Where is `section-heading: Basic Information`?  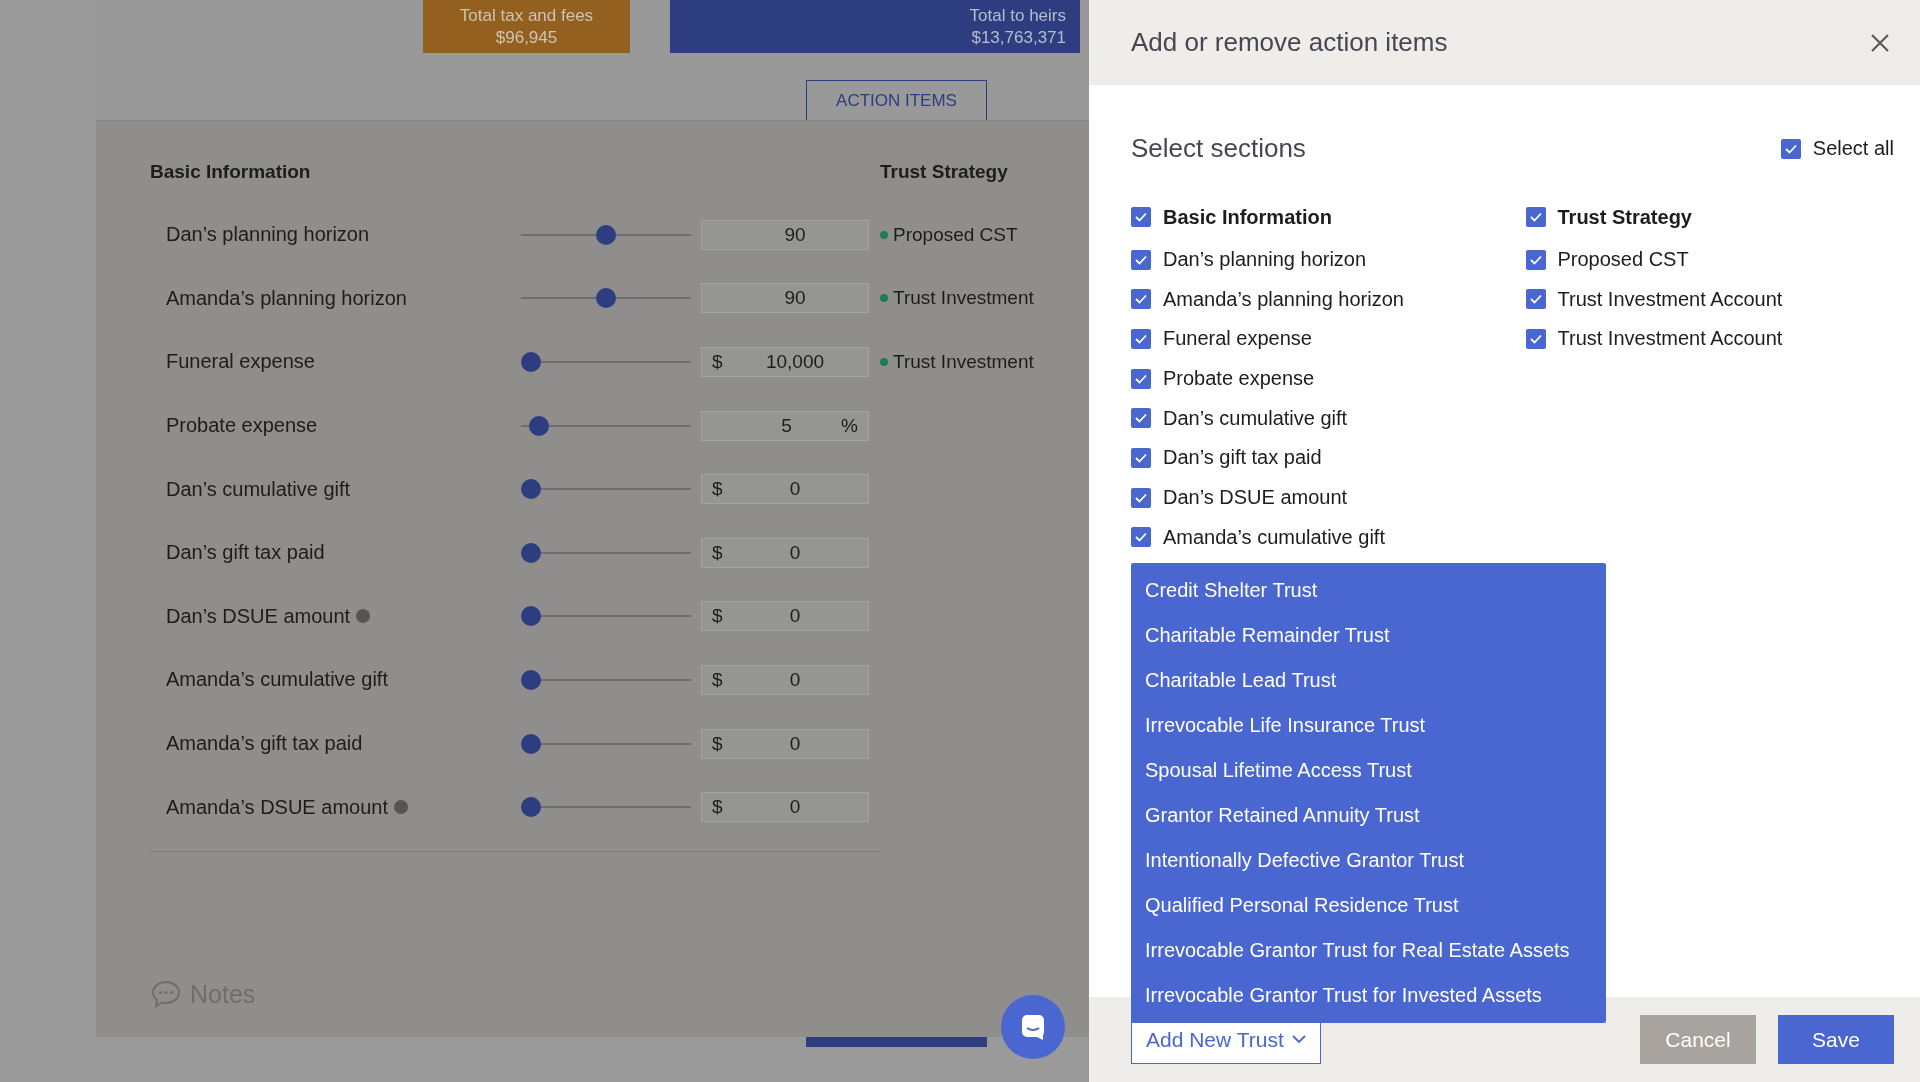
section-heading: Basic Information is located at coordinates (231, 172).